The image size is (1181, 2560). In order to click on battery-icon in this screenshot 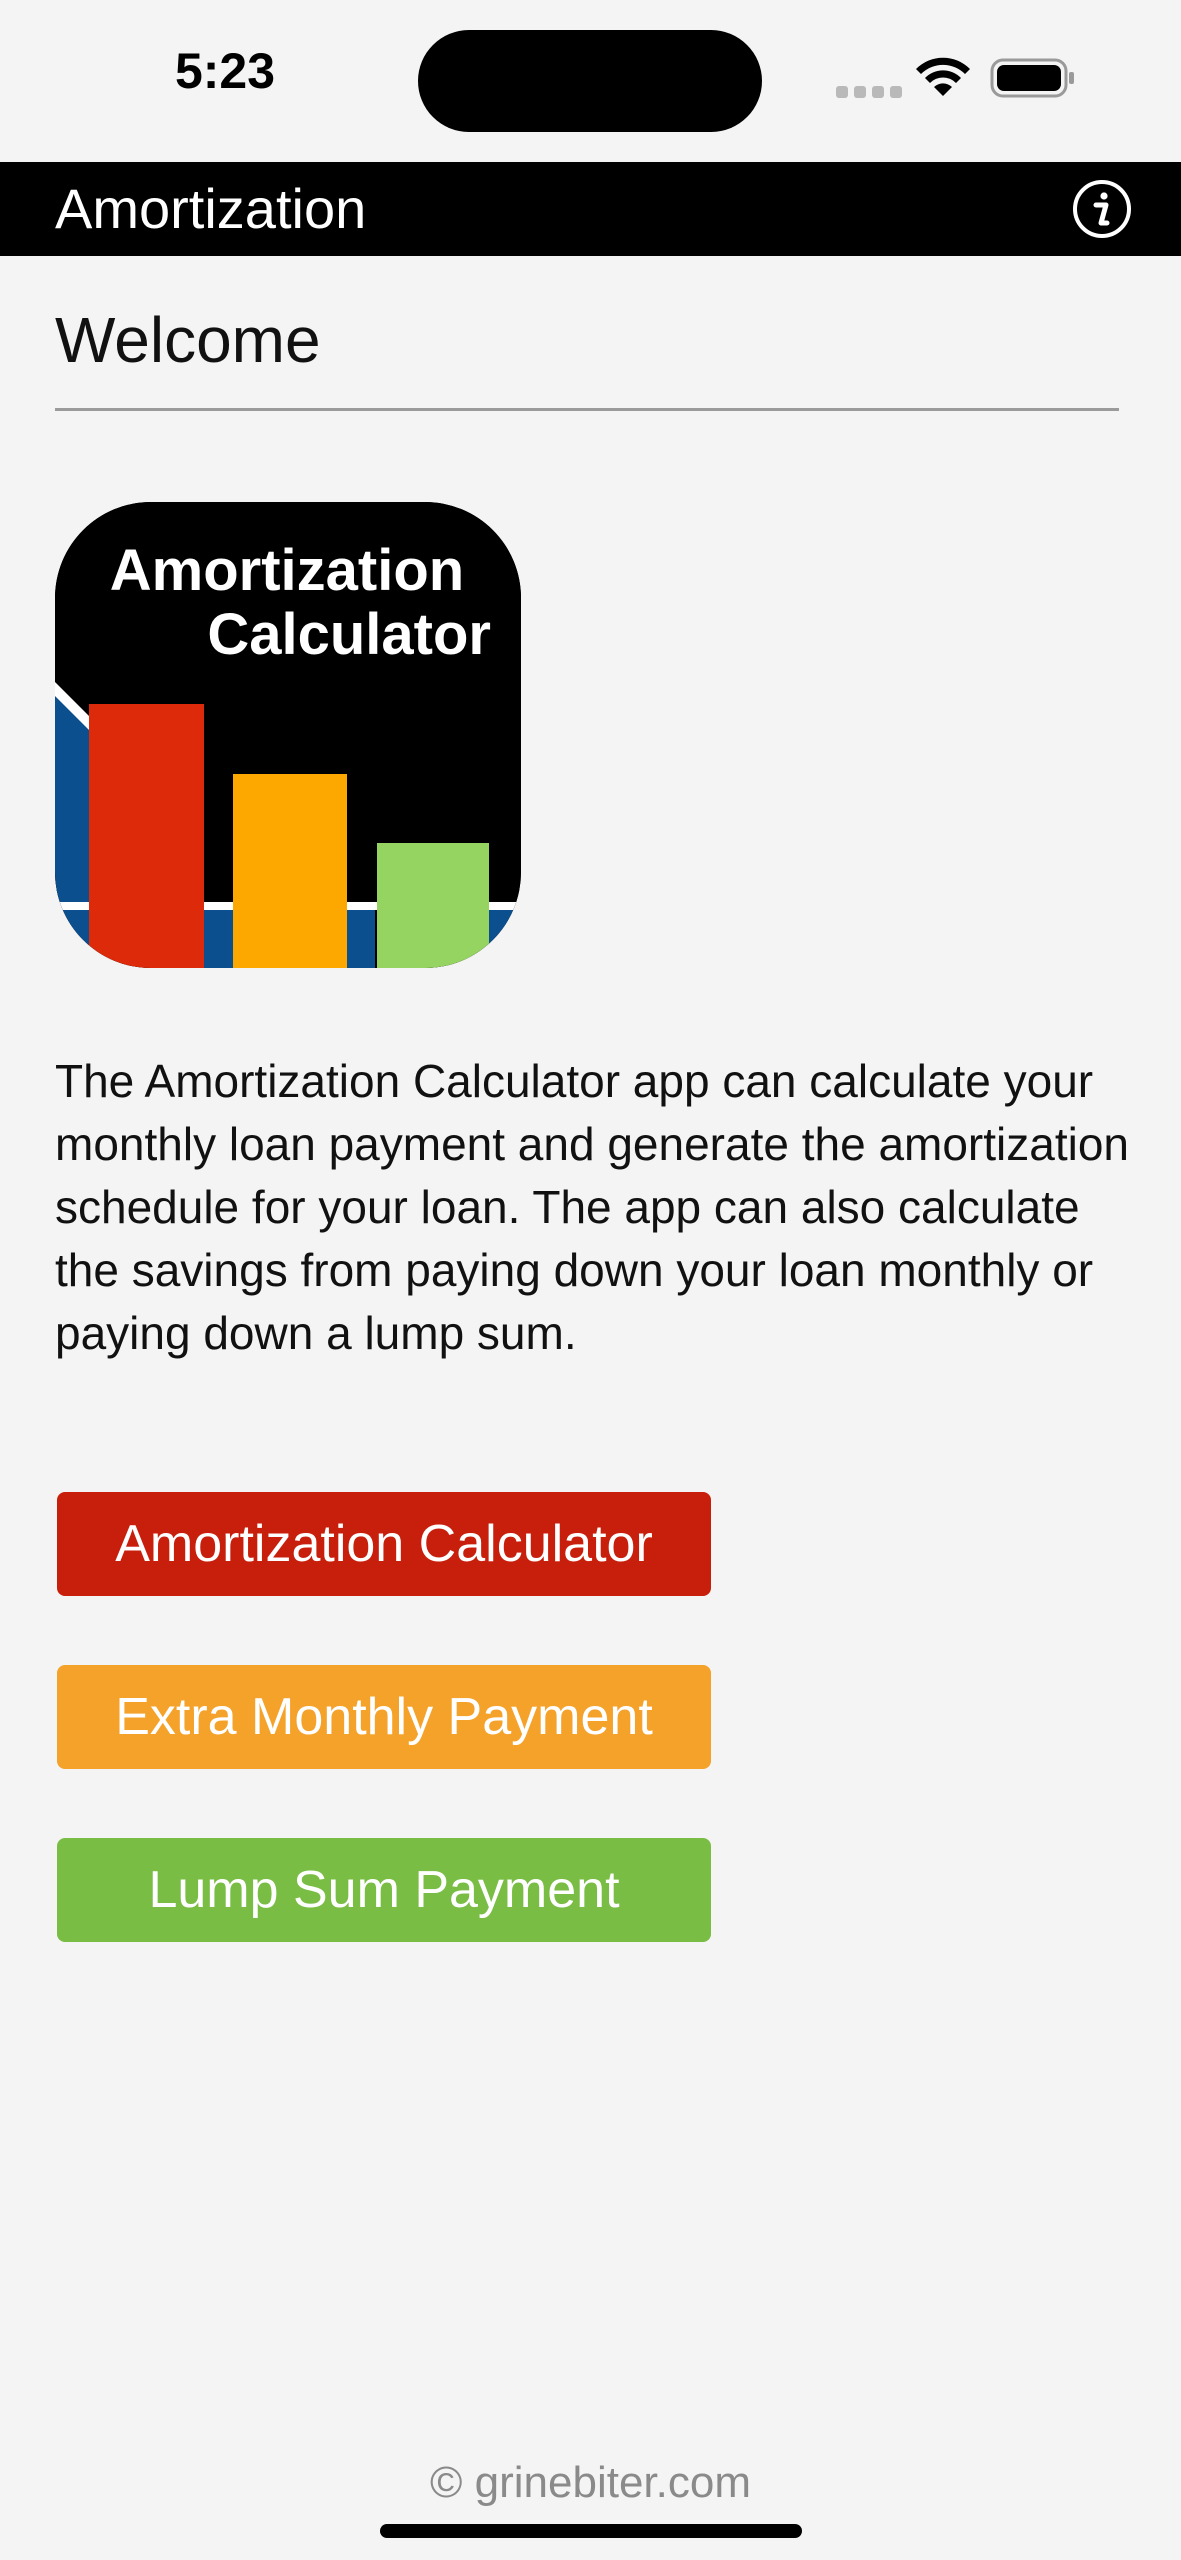, I will do `click(1032, 78)`.